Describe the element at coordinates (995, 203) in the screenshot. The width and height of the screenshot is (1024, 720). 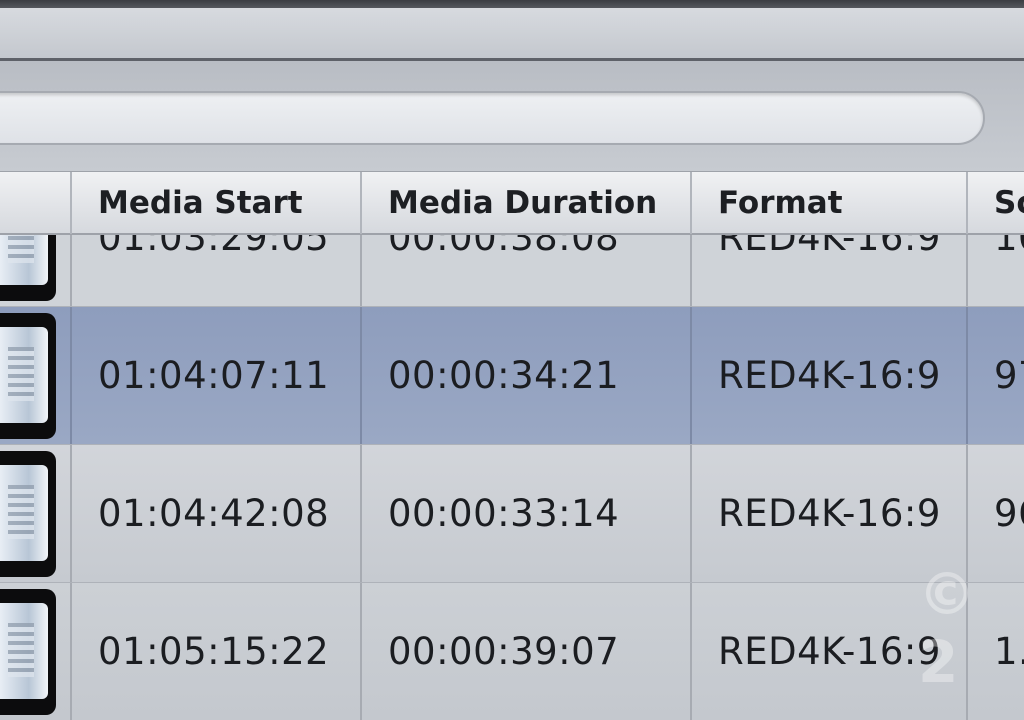
I see `column-header-source: So` at that location.